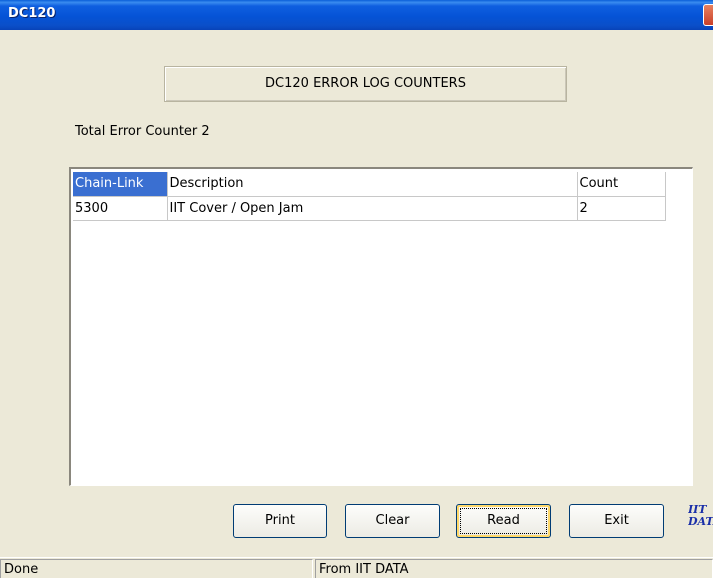  I want to click on title-bar: DC120, so click(356, 15).